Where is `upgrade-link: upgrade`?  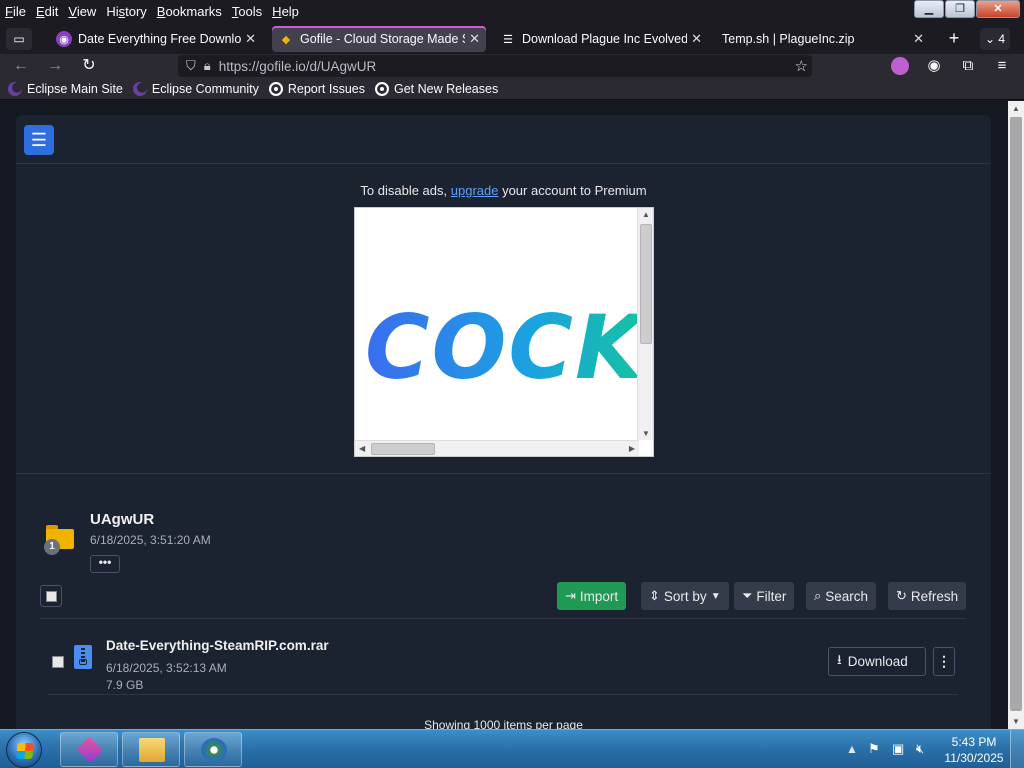 upgrade-link: upgrade is located at coordinates (475, 190).